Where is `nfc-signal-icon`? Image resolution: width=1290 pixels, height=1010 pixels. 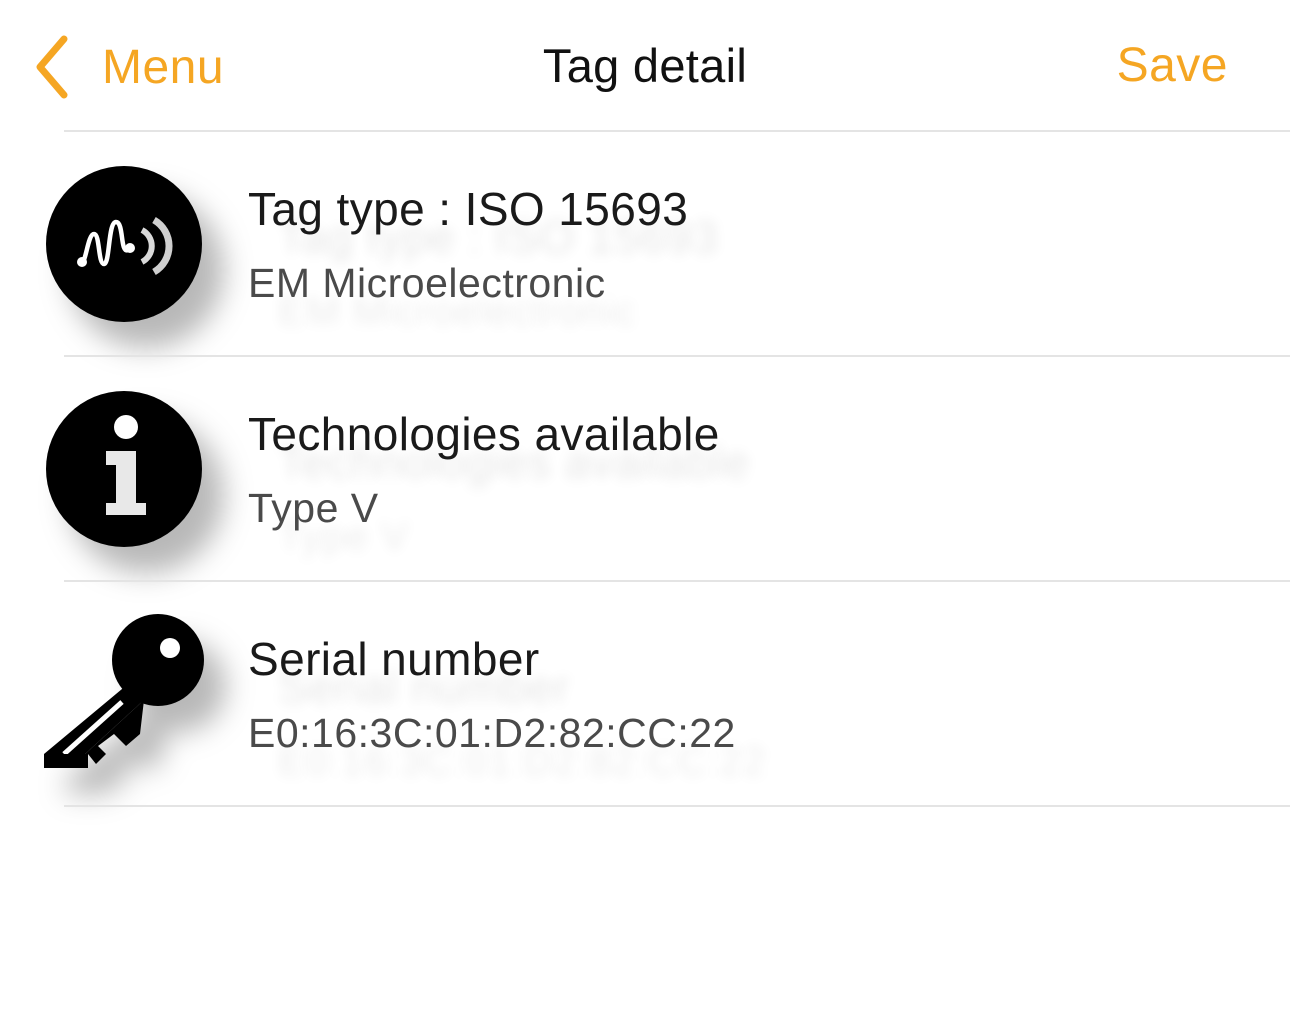 nfc-signal-icon is located at coordinates (124, 244).